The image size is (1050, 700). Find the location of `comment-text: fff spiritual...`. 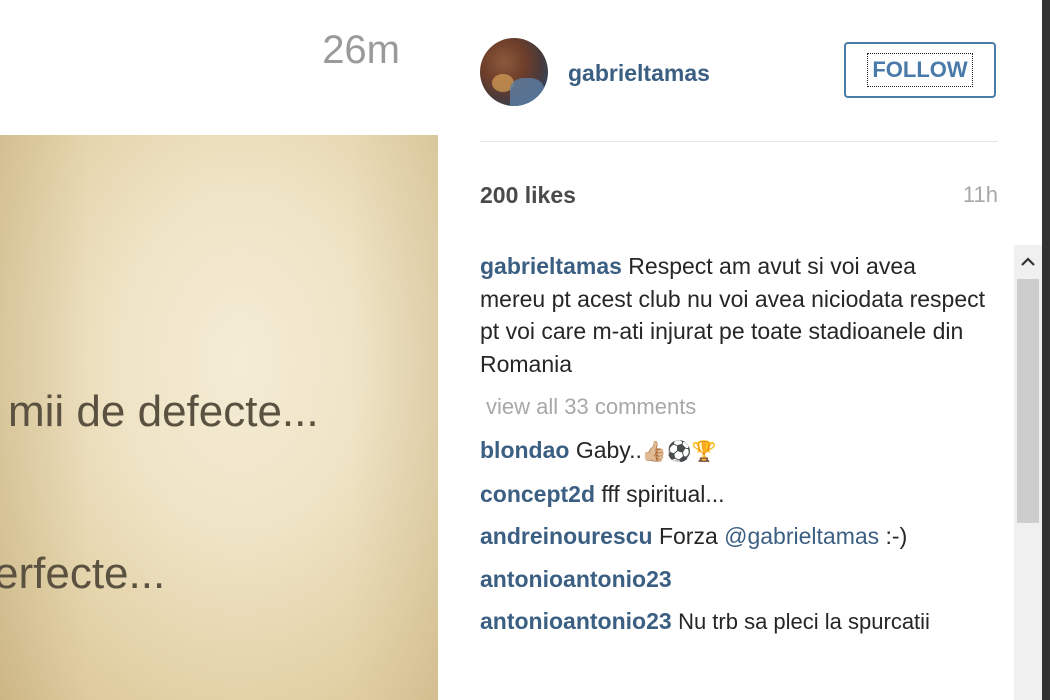

comment-text: fff spiritual... is located at coordinates (663, 493).